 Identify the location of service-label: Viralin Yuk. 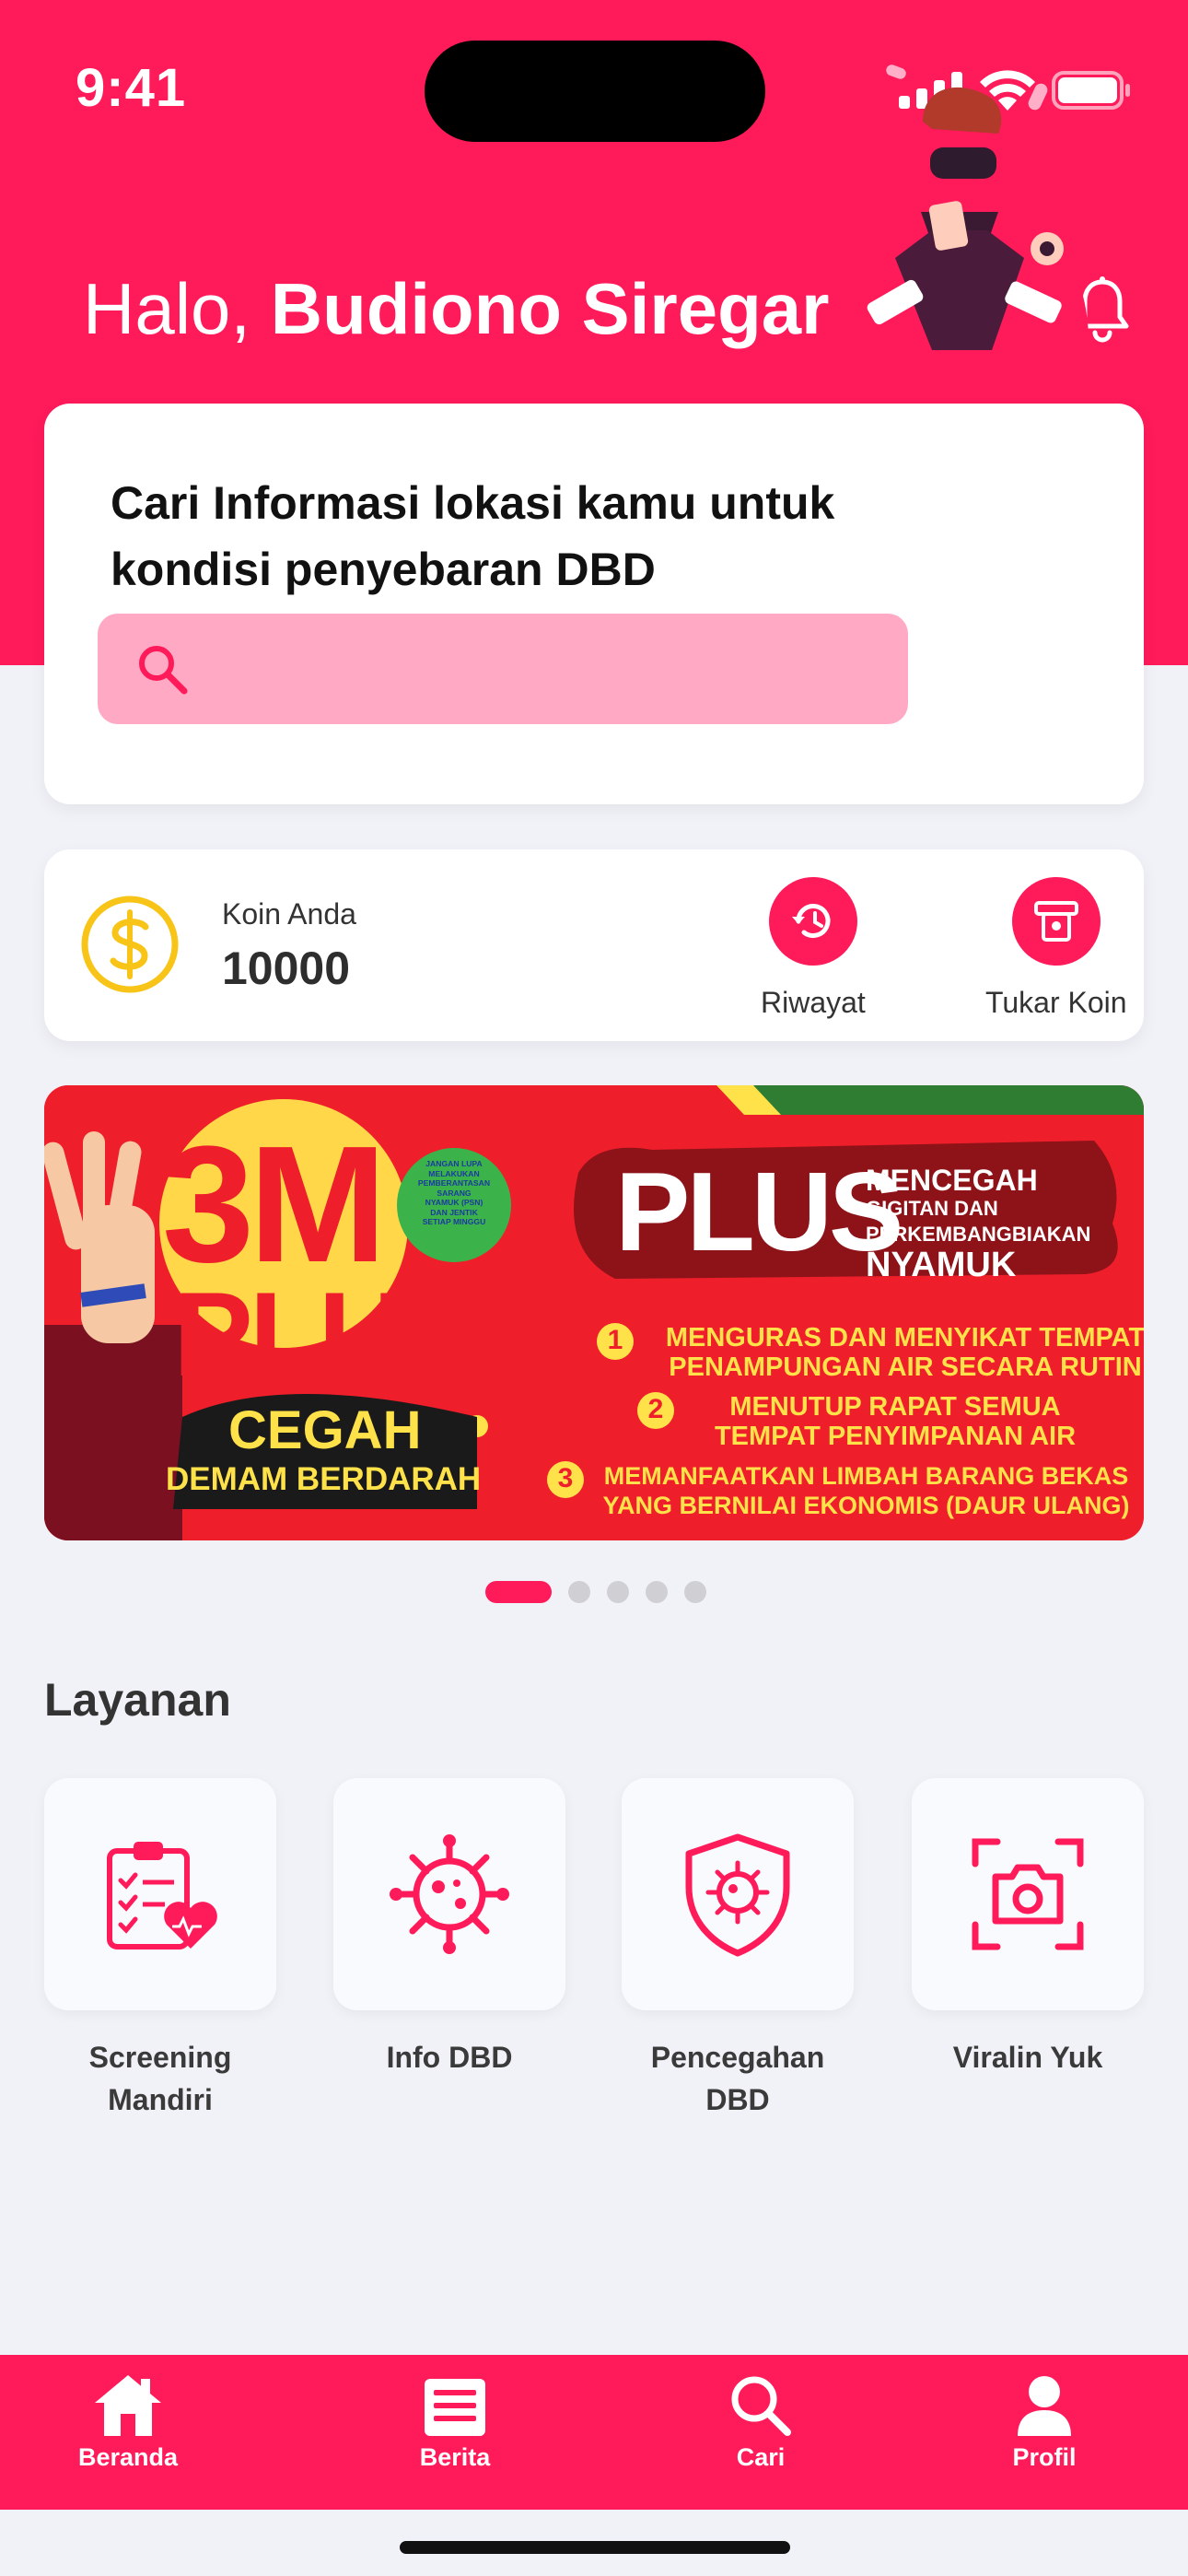
(1027, 2057).